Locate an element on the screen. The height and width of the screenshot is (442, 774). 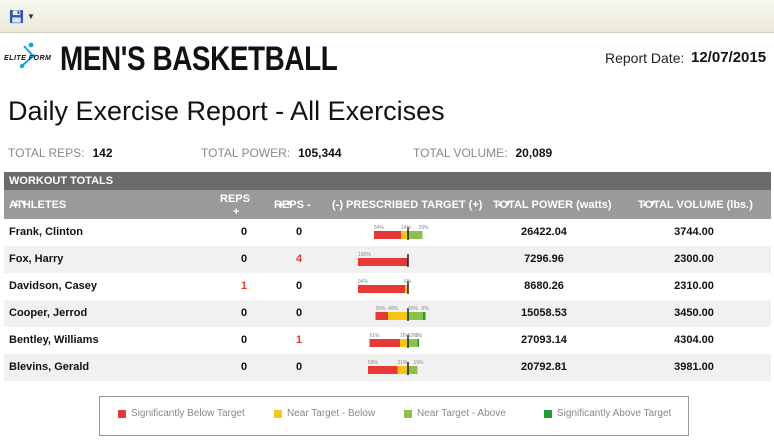
total-reps-label: TOTAL REPS: is located at coordinates (46, 153).